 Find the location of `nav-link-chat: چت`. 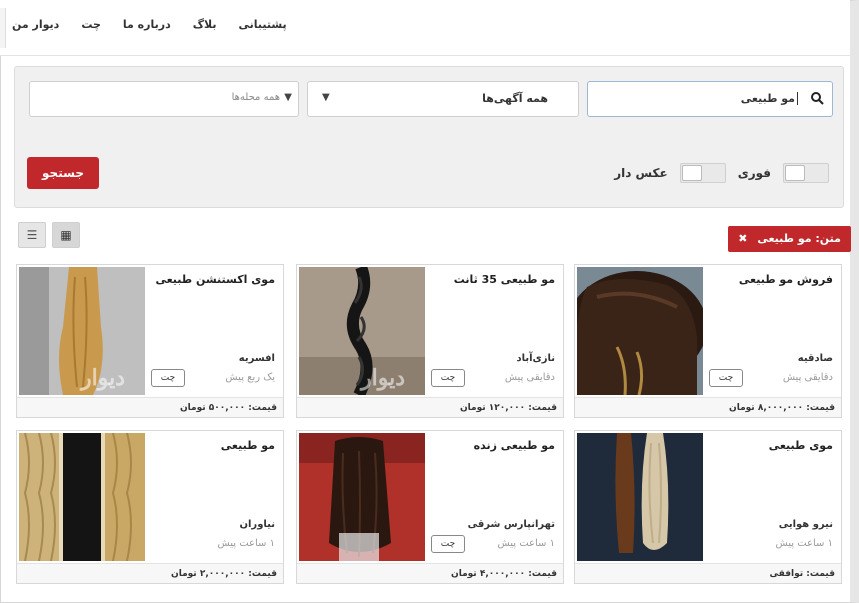

nav-link-chat: چت is located at coordinates (91, 24).